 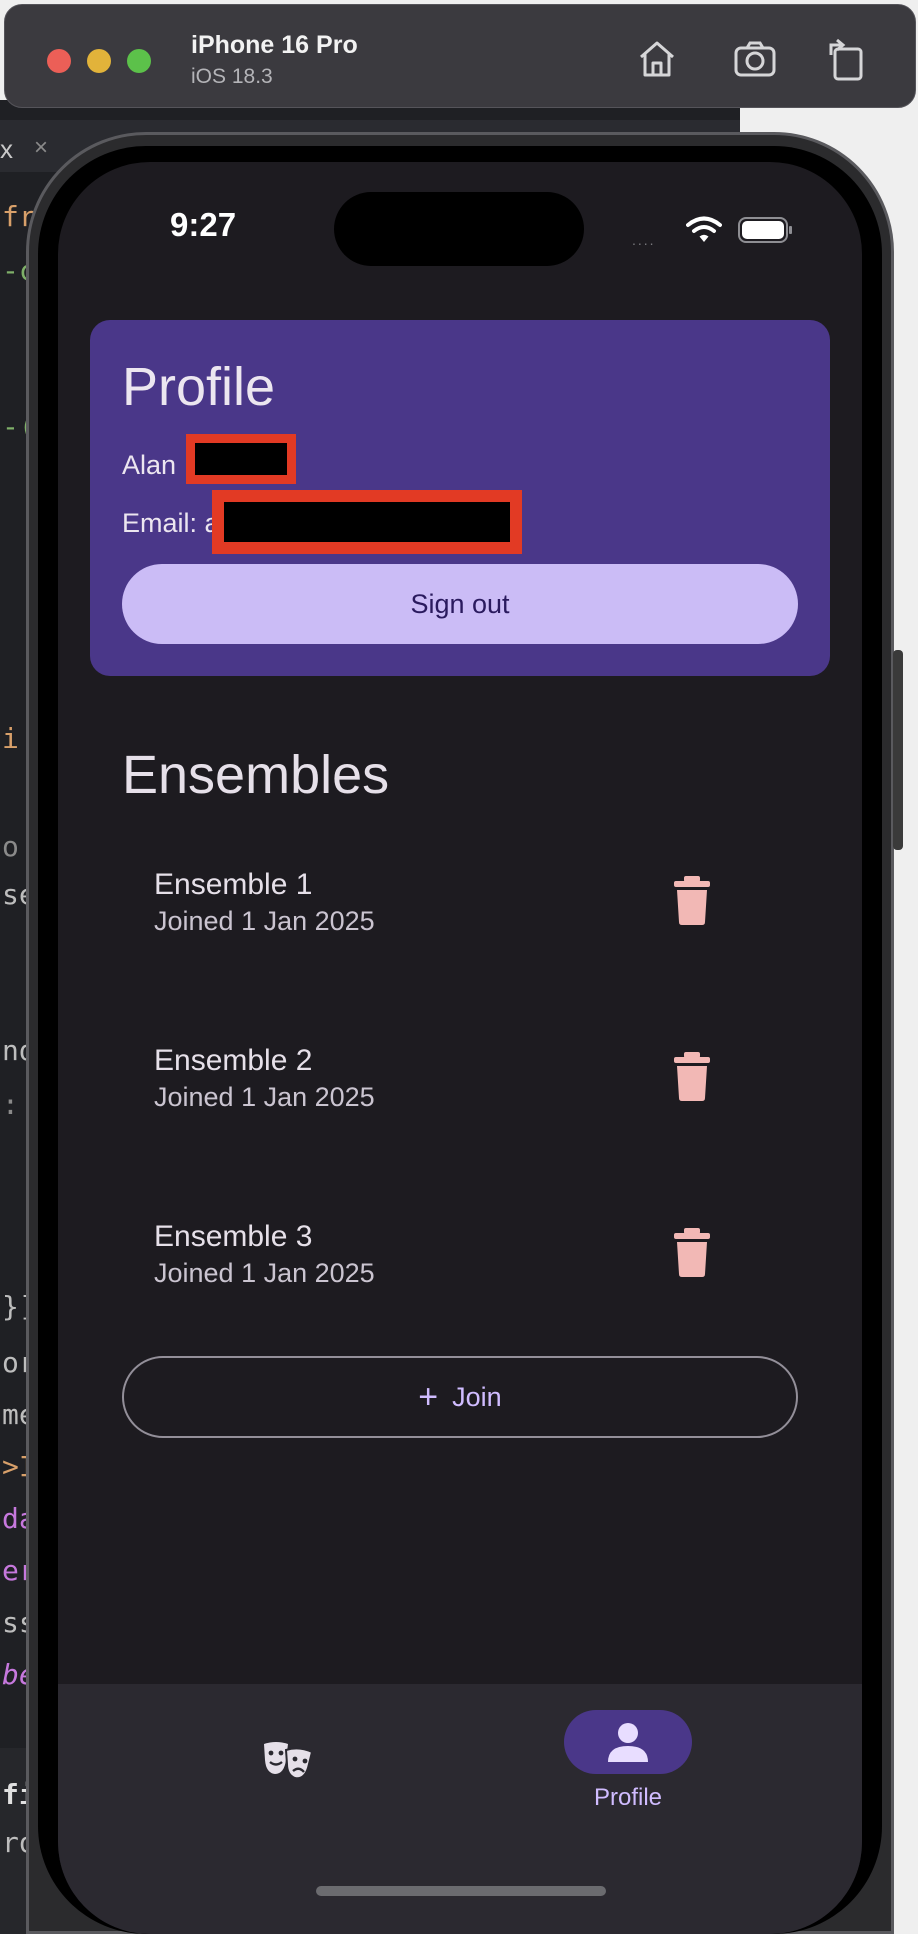 I want to click on join-label: Join, so click(x=477, y=1396).